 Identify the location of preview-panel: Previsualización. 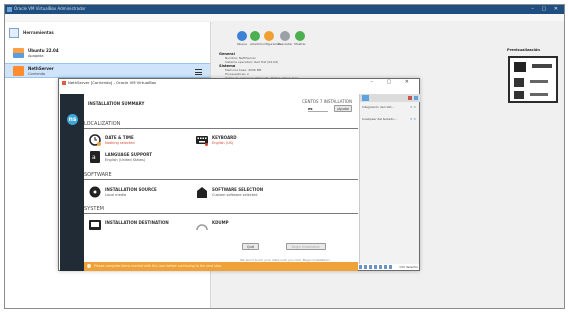
(532, 78).